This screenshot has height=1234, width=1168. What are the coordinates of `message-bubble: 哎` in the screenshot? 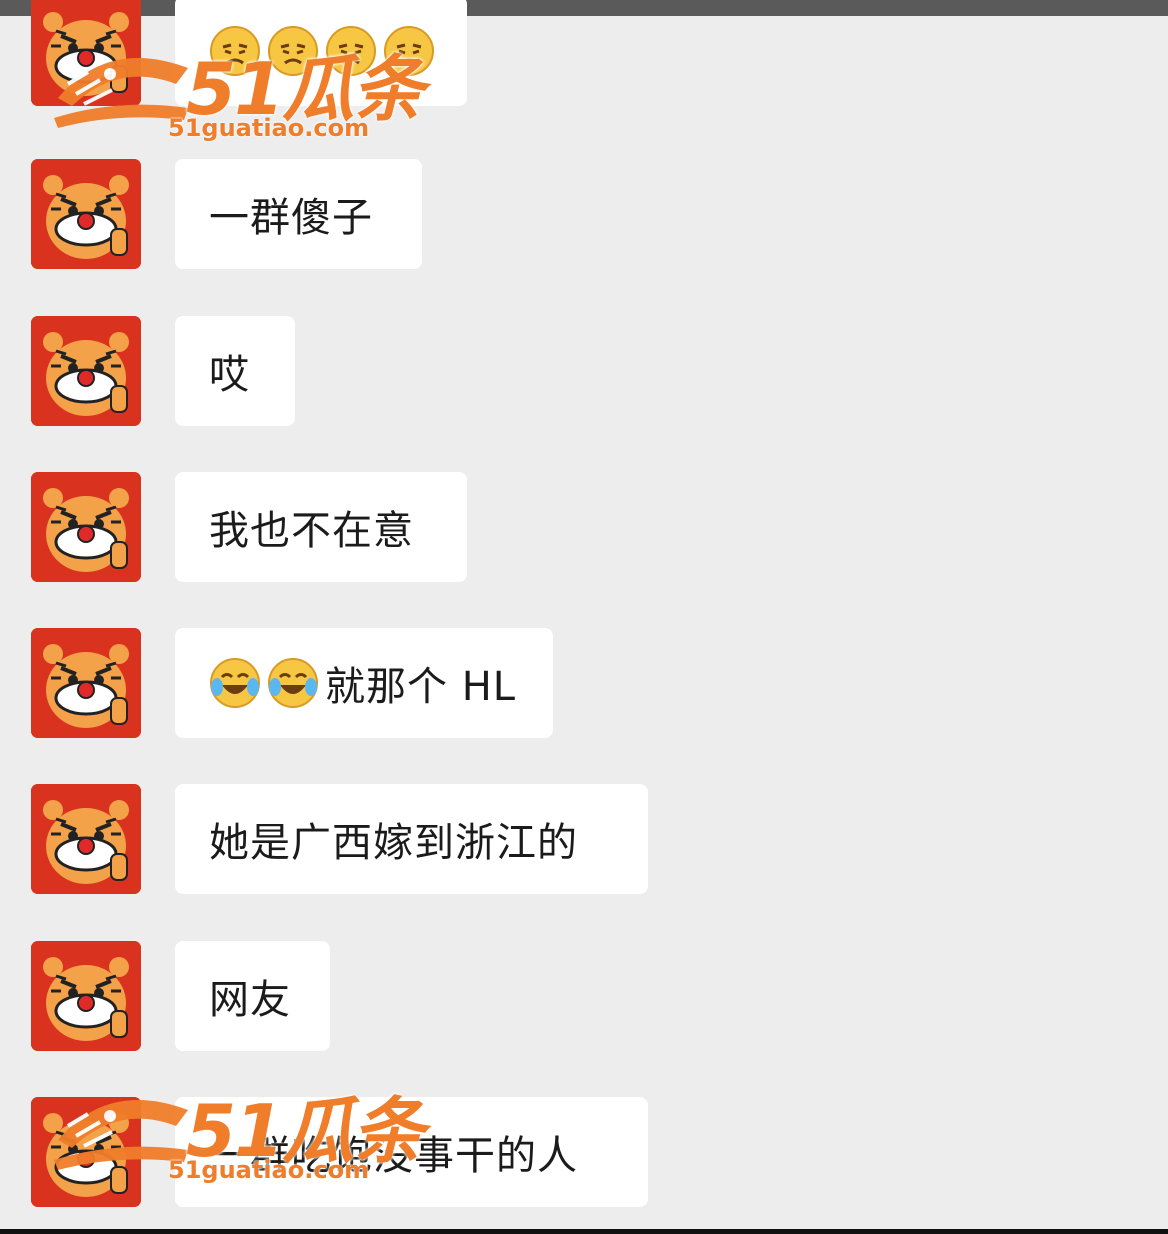 It's located at (235, 371).